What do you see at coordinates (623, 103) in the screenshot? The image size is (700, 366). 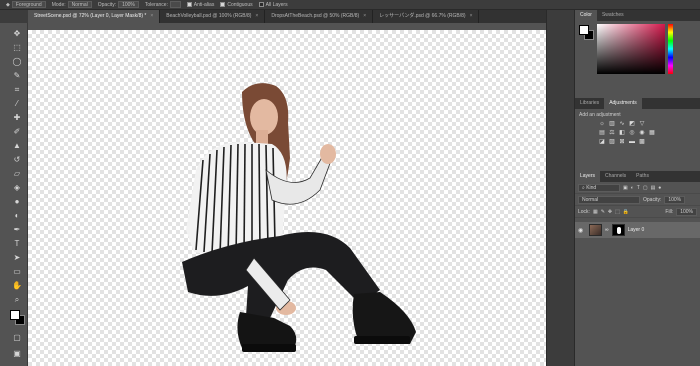 I see `tab-adjustments: Adjustments` at bounding box center [623, 103].